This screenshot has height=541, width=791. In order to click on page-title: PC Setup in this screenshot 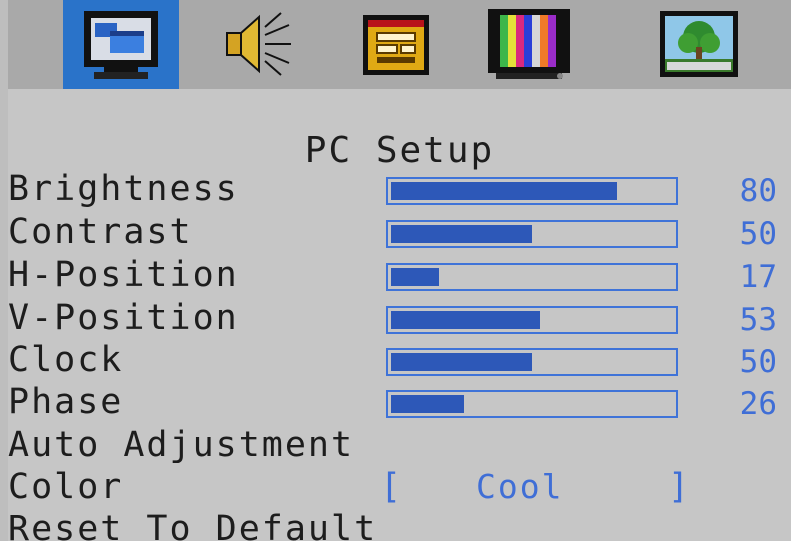, I will do `click(399, 150)`.